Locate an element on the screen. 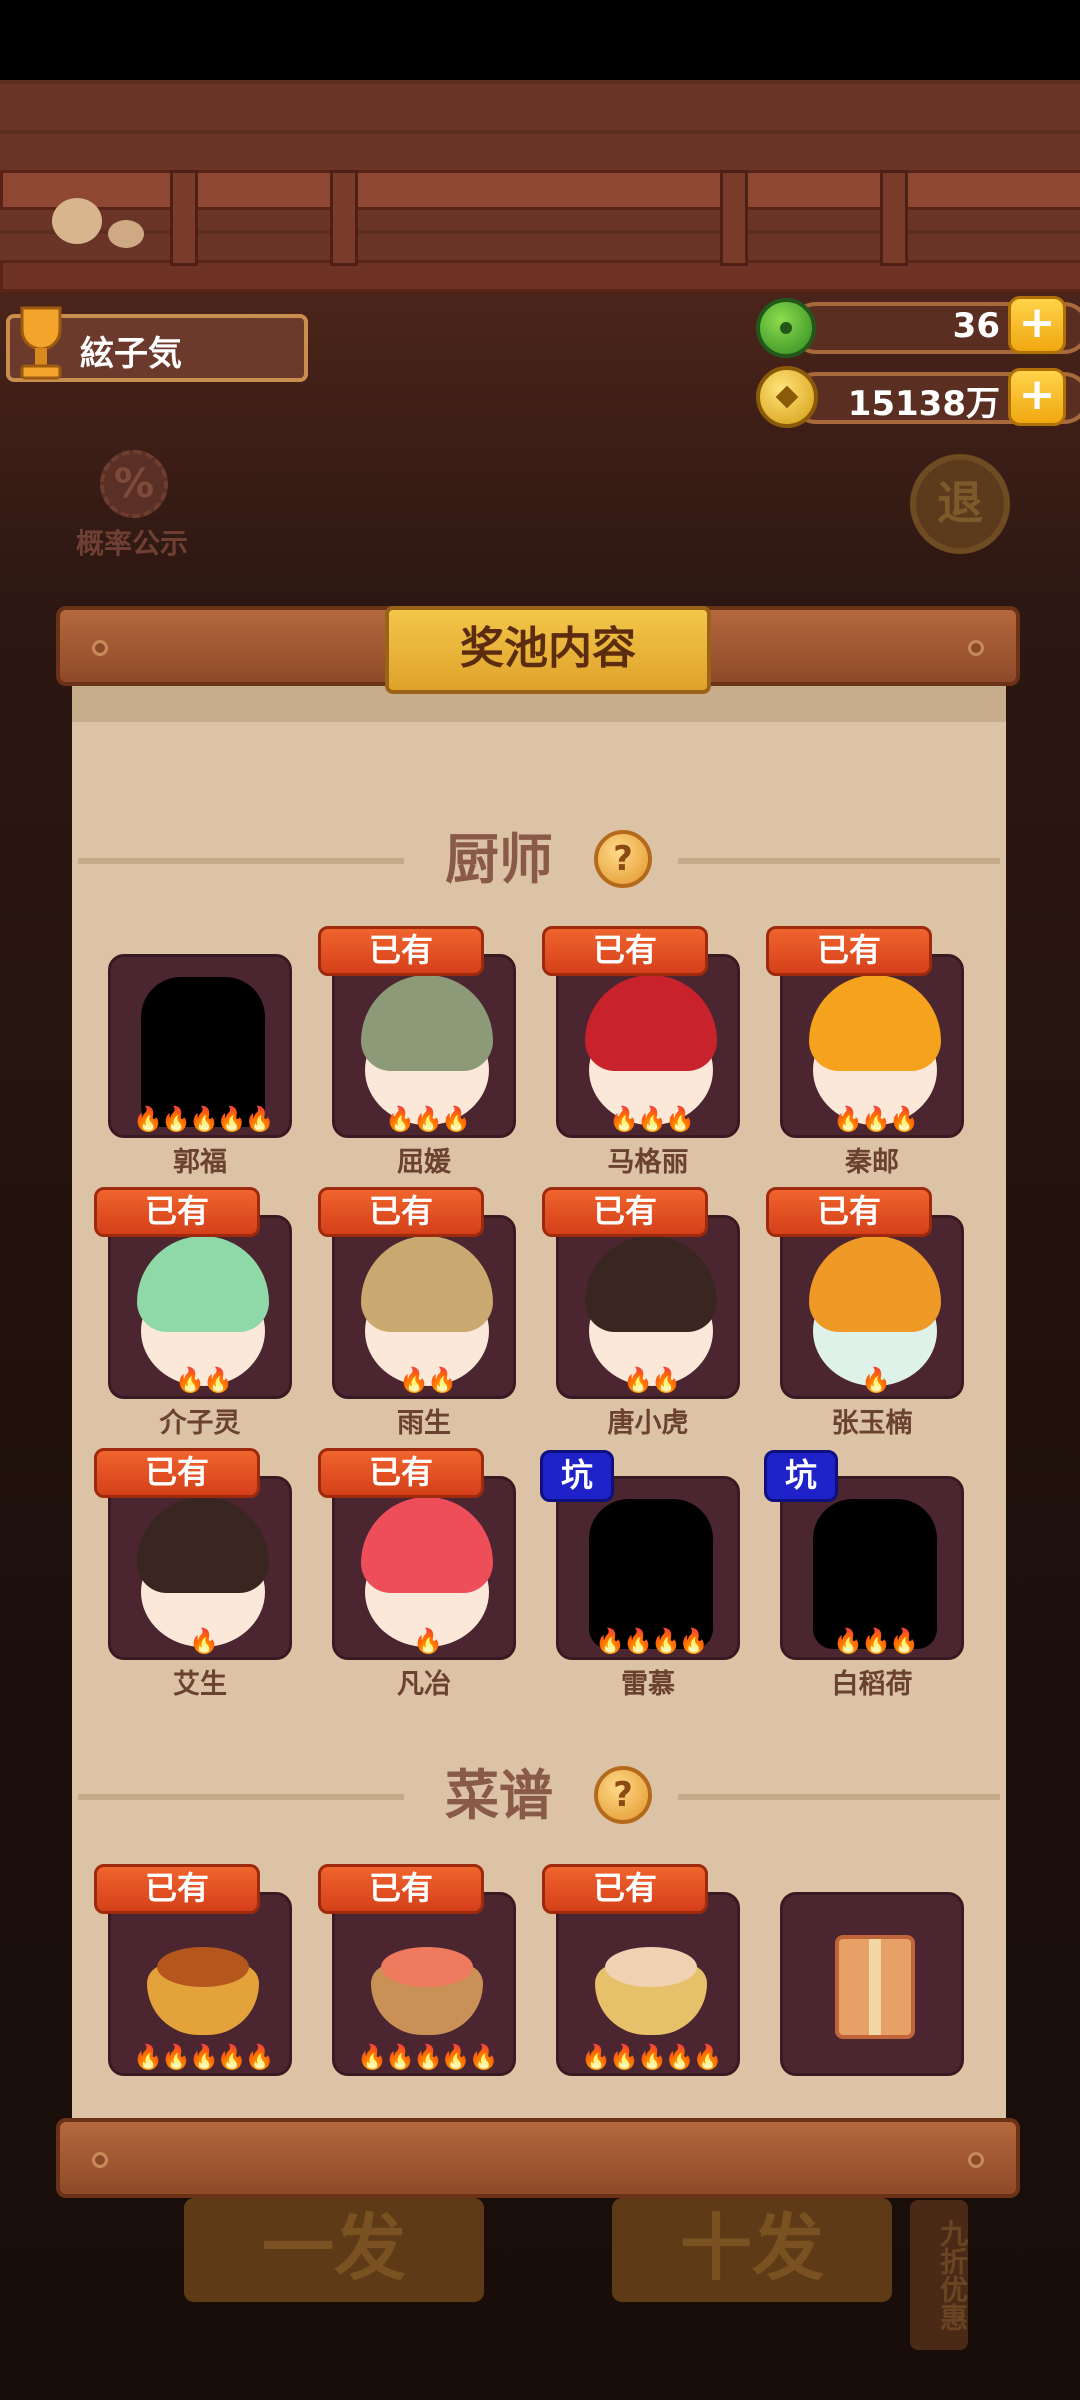  chef-name: 秦邮 is located at coordinates (872, 1162).